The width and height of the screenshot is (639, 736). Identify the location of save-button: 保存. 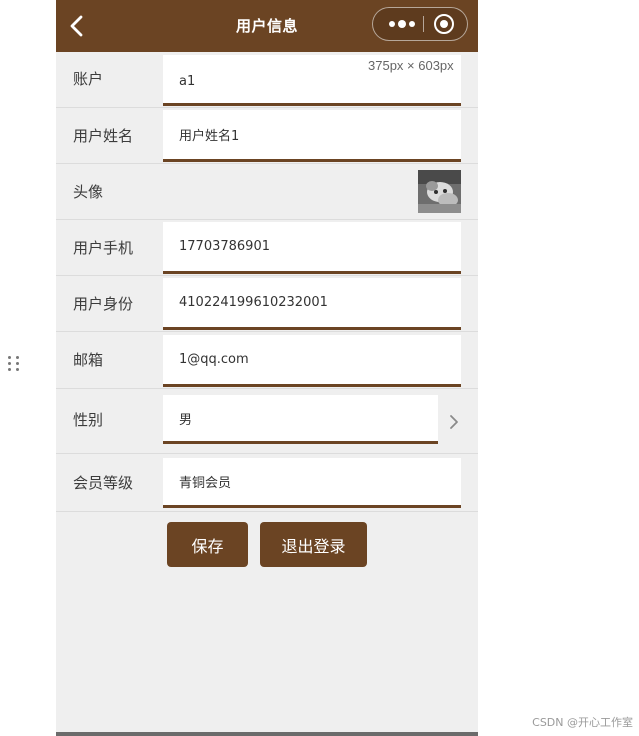
(207, 544).